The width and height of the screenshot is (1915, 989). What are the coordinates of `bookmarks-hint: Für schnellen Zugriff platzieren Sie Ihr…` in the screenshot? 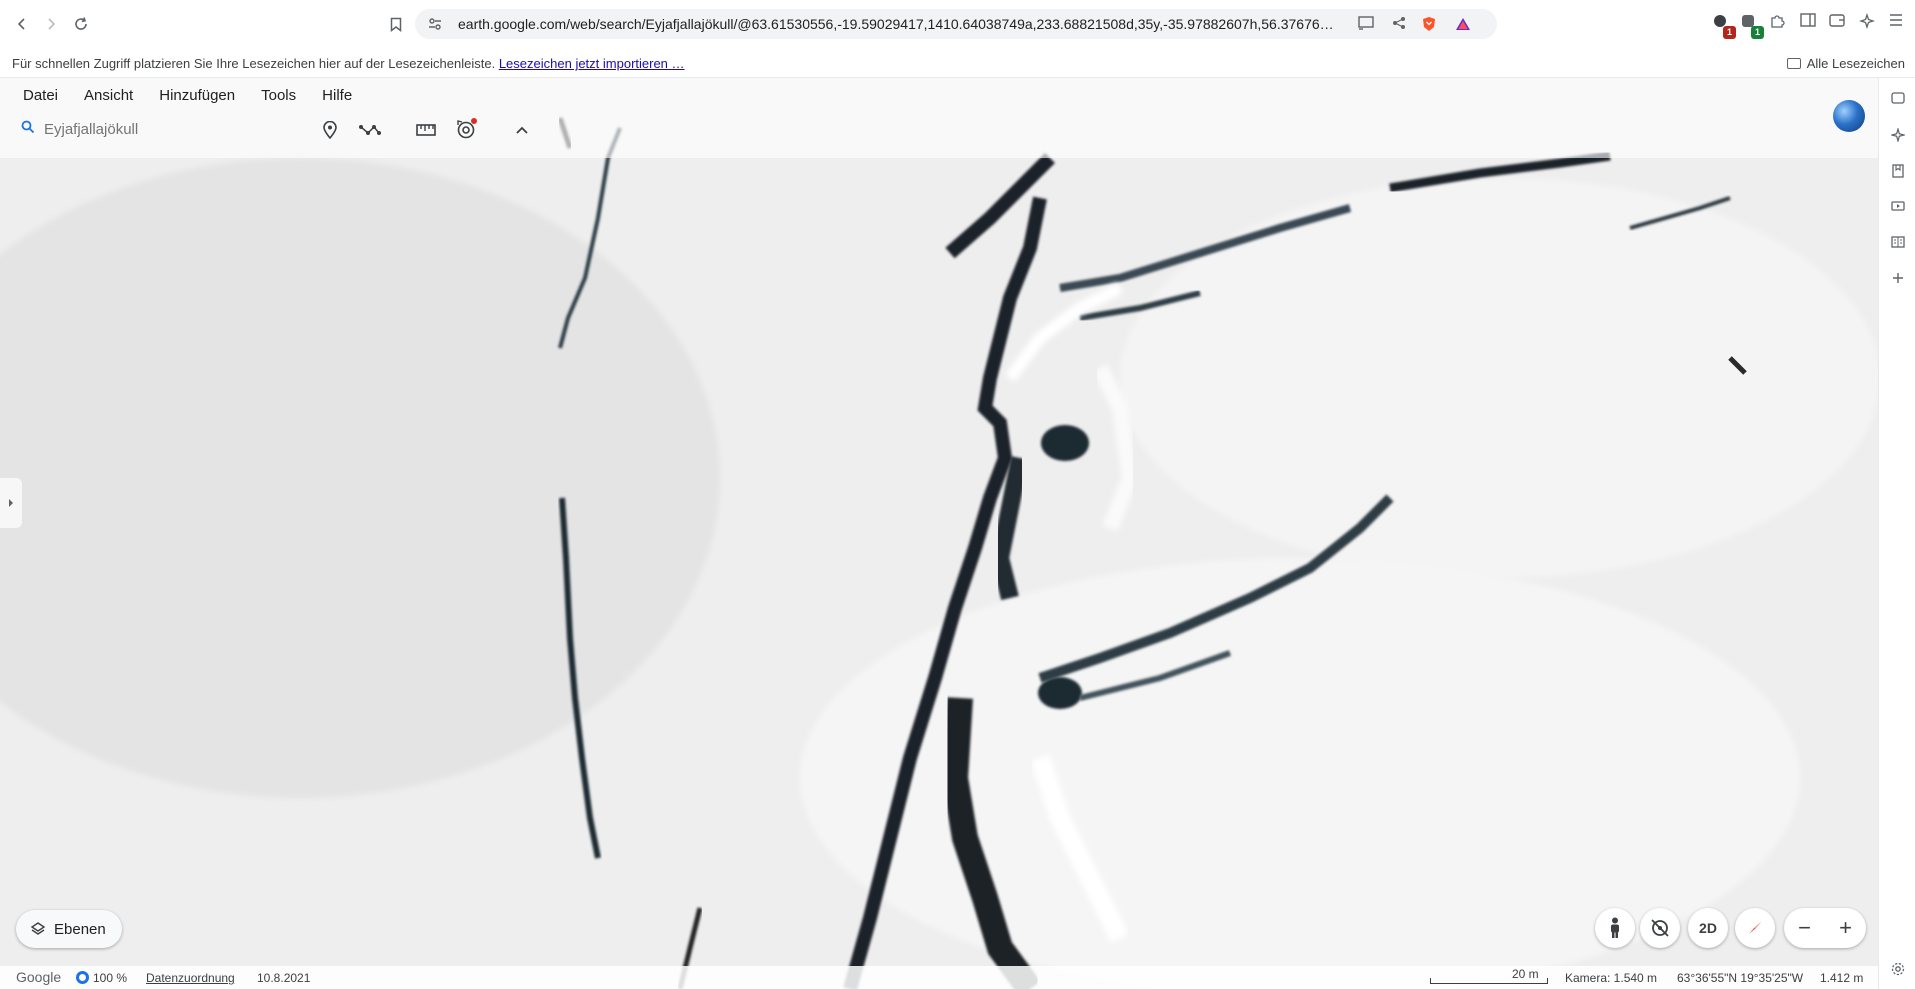 It's located at (348, 63).